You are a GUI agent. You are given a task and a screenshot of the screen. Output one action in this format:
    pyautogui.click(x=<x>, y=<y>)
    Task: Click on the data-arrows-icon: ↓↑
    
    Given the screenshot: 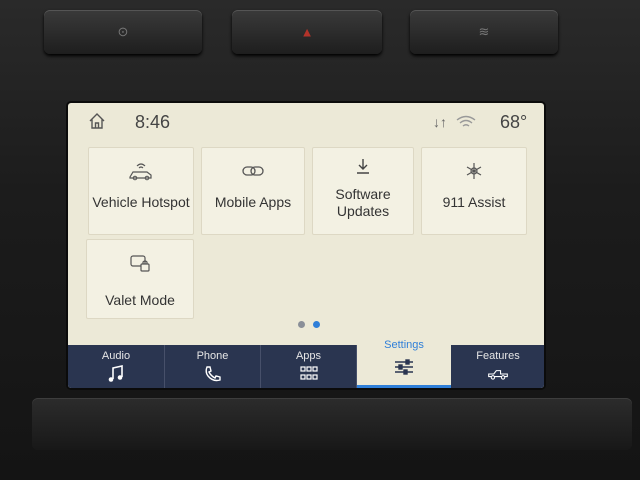 What is the action you would take?
    pyautogui.click(x=440, y=122)
    